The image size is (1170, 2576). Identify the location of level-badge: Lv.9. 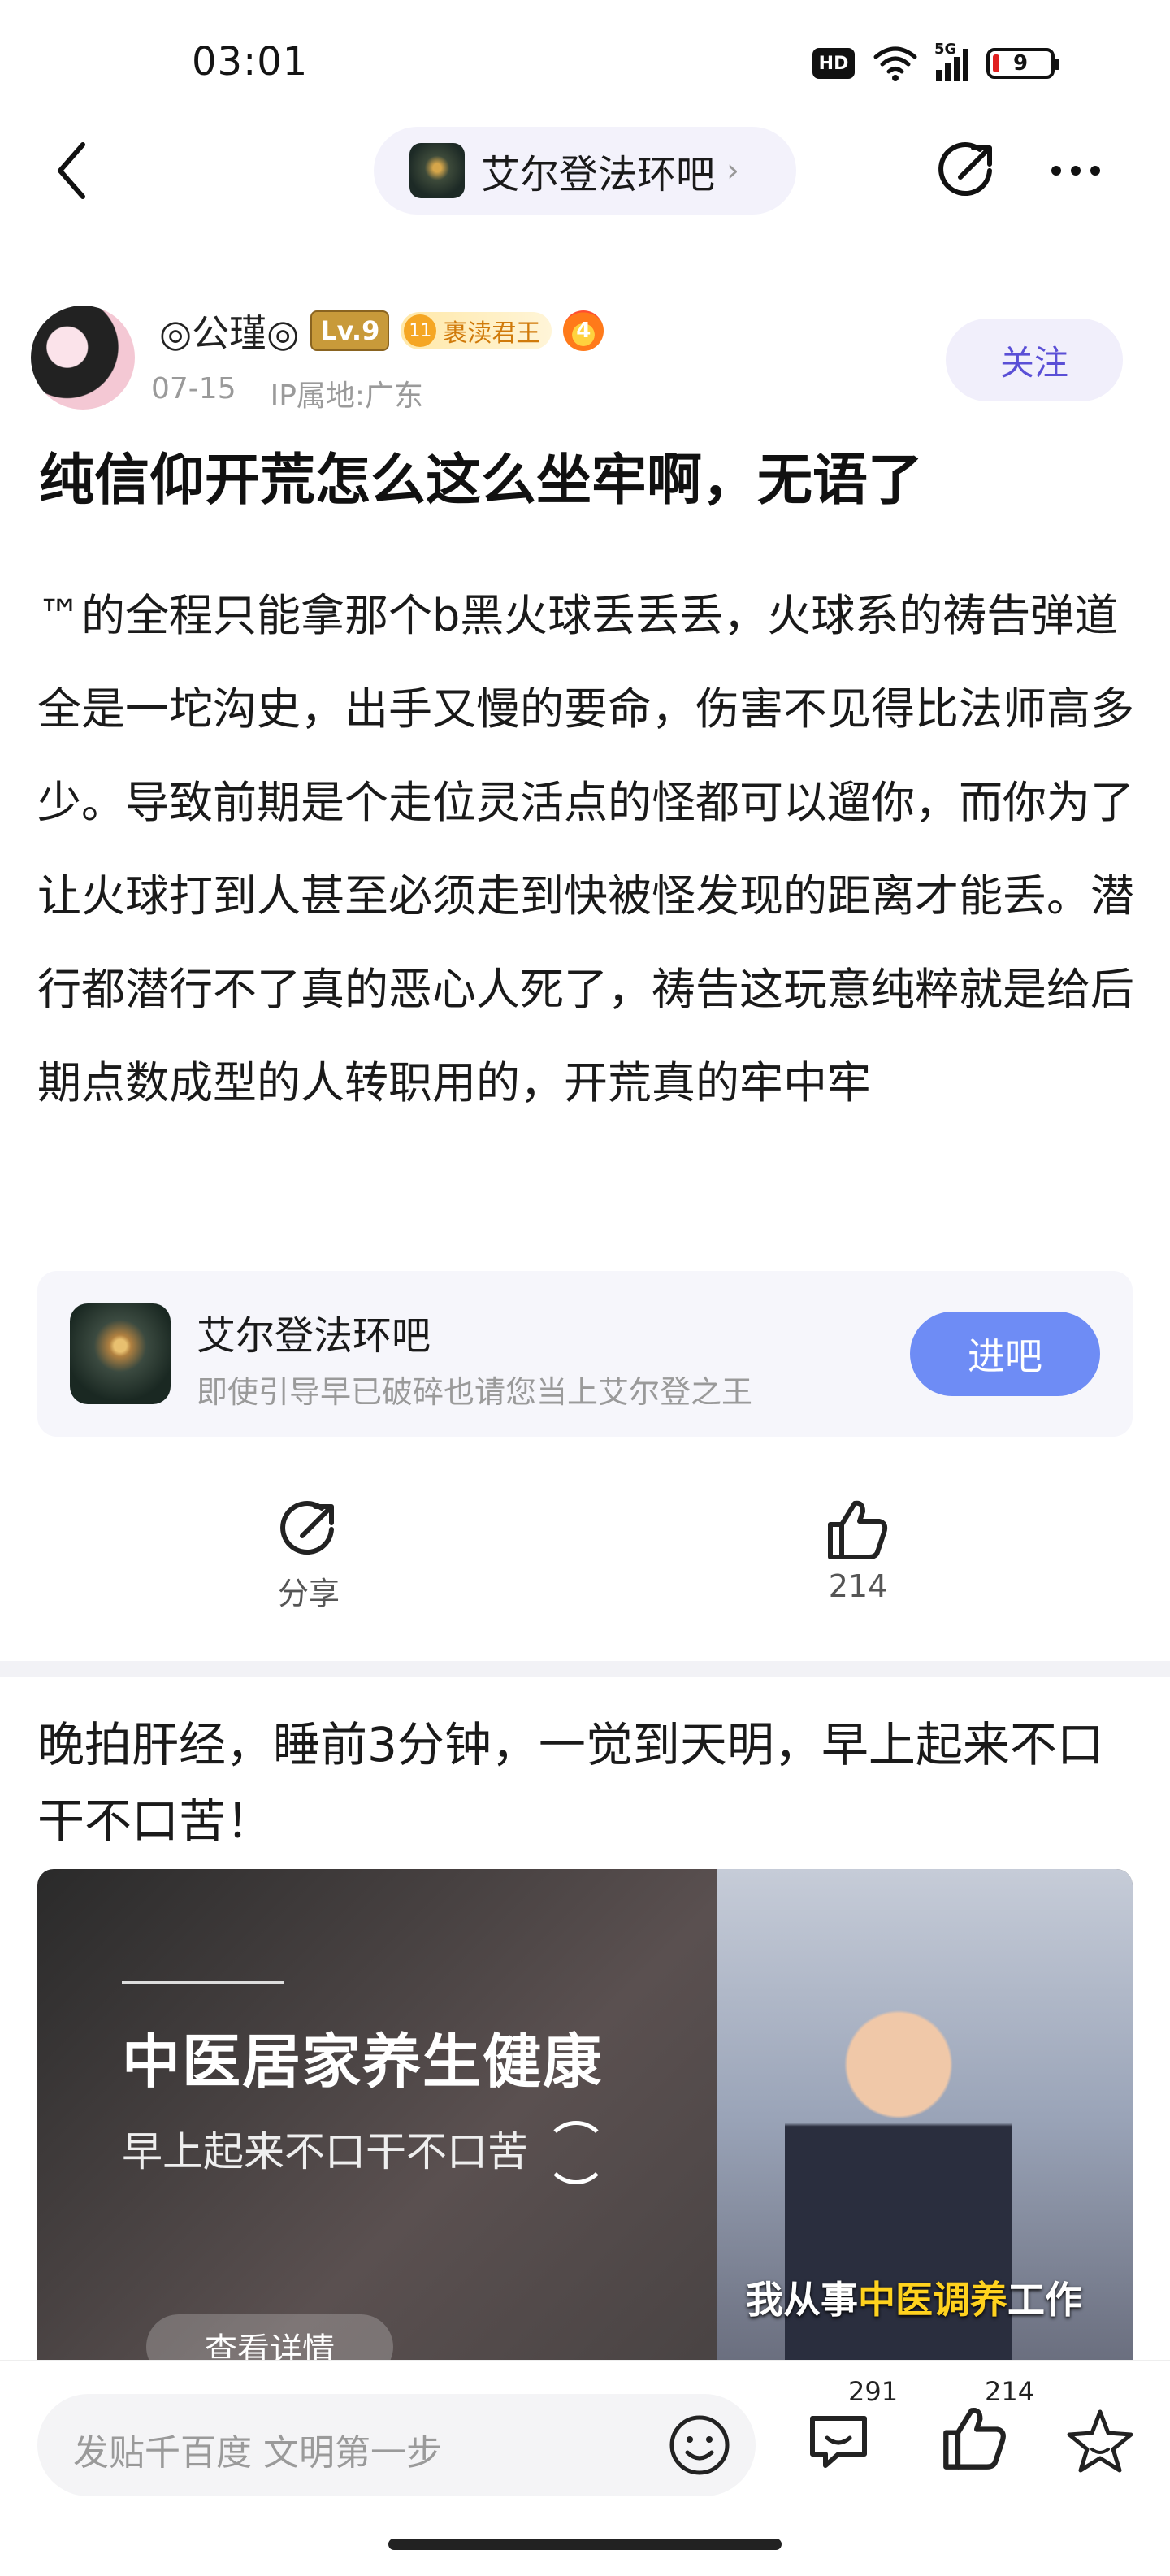
(350, 330).